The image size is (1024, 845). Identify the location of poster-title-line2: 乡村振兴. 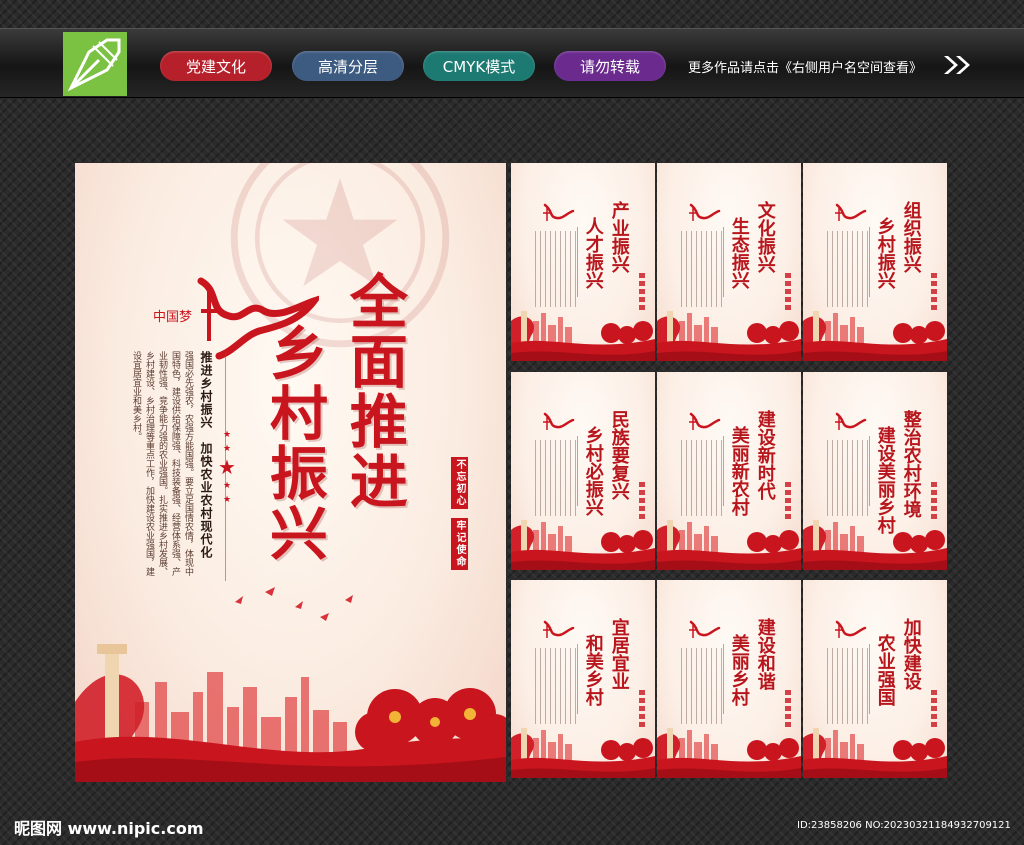
(885, 253).